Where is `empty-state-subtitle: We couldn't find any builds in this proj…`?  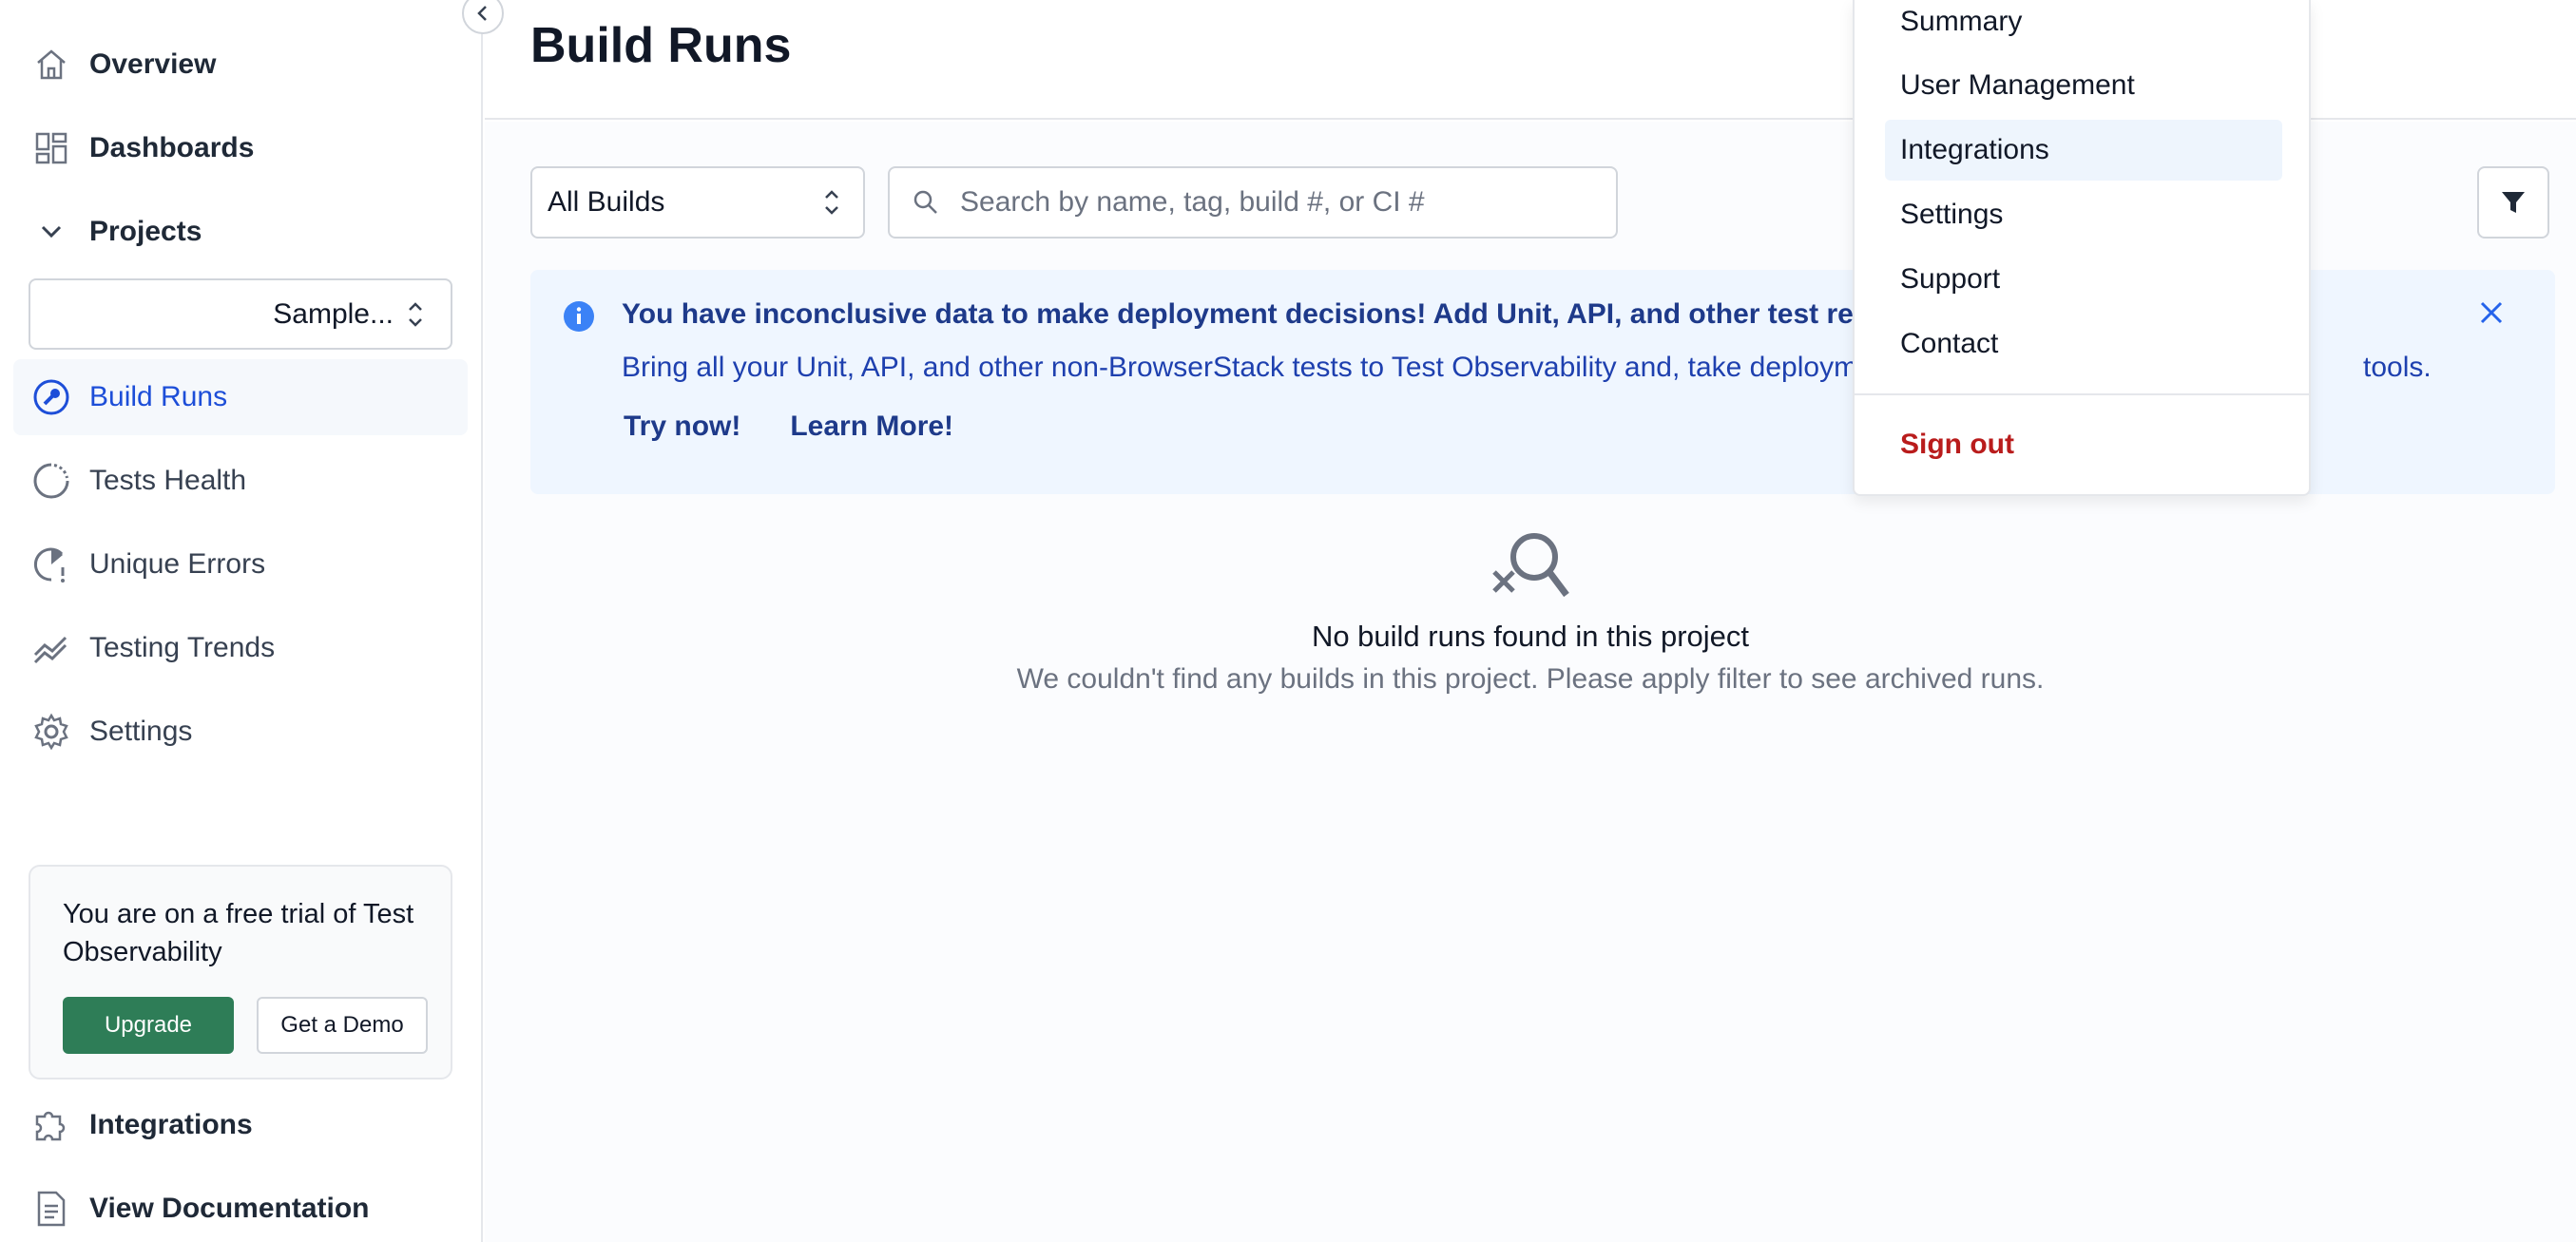 empty-state-subtitle: We couldn't find any builds in this proj… is located at coordinates (1530, 679).